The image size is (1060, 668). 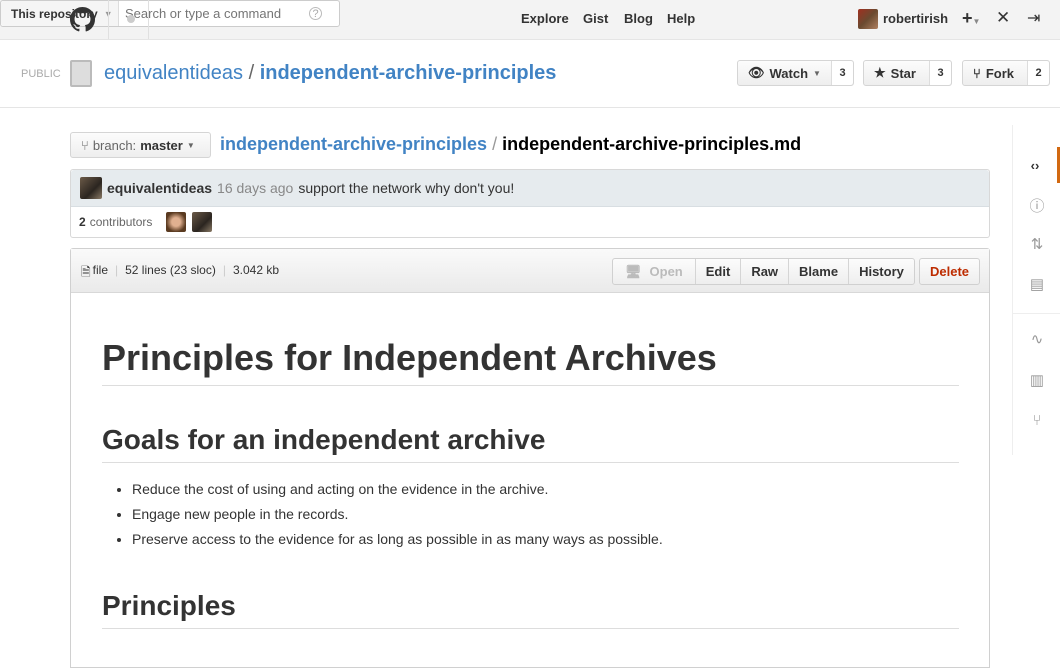 What do you see at coordinates (633, 271) in the screenshot?
I see `desktop-icon: 🖥` at bounding box center [633, 271].